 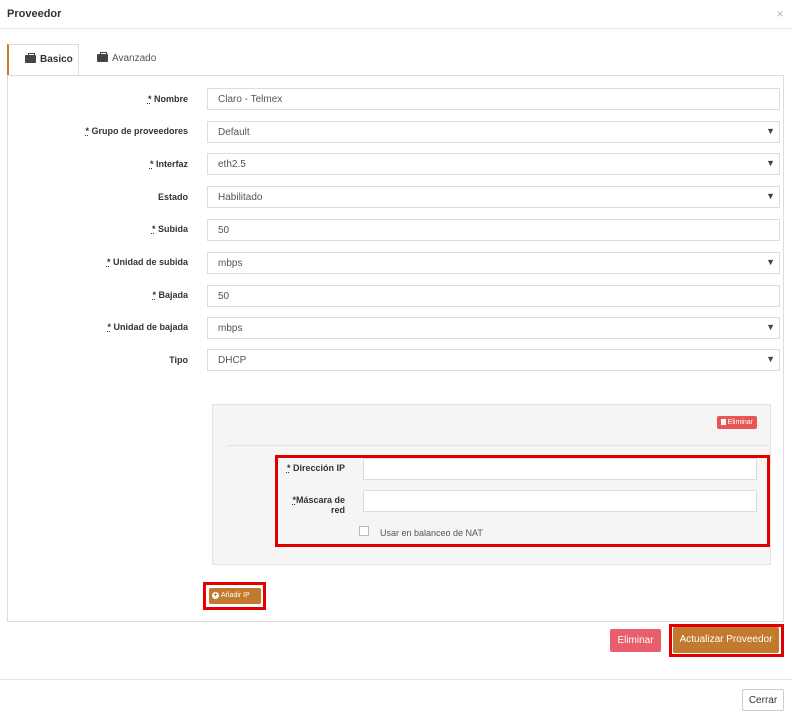 I want to click on nombre-label: * Nombre, so click(x=167, y=99).